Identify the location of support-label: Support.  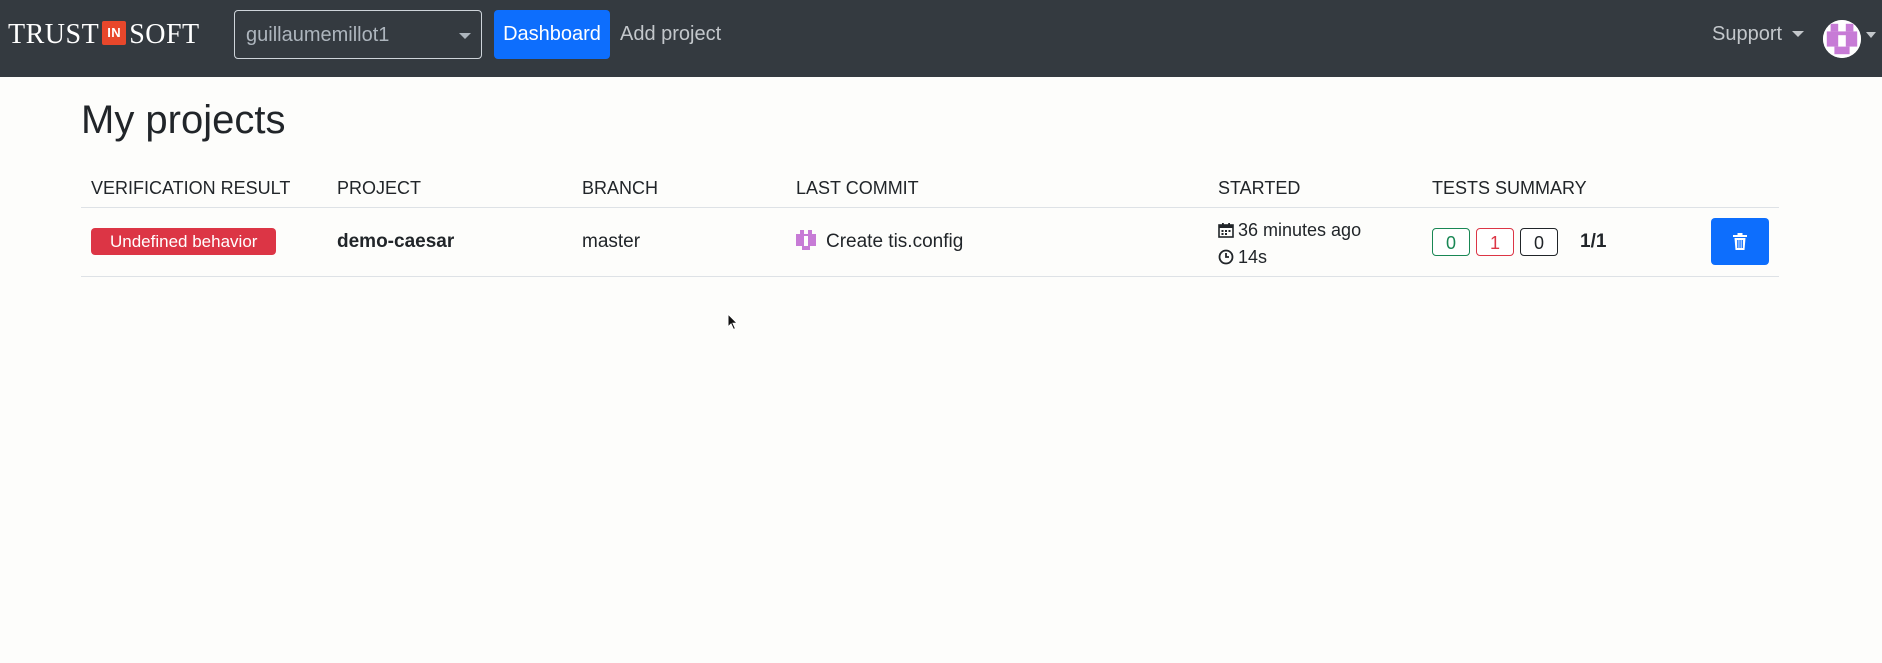
(1747, 34).